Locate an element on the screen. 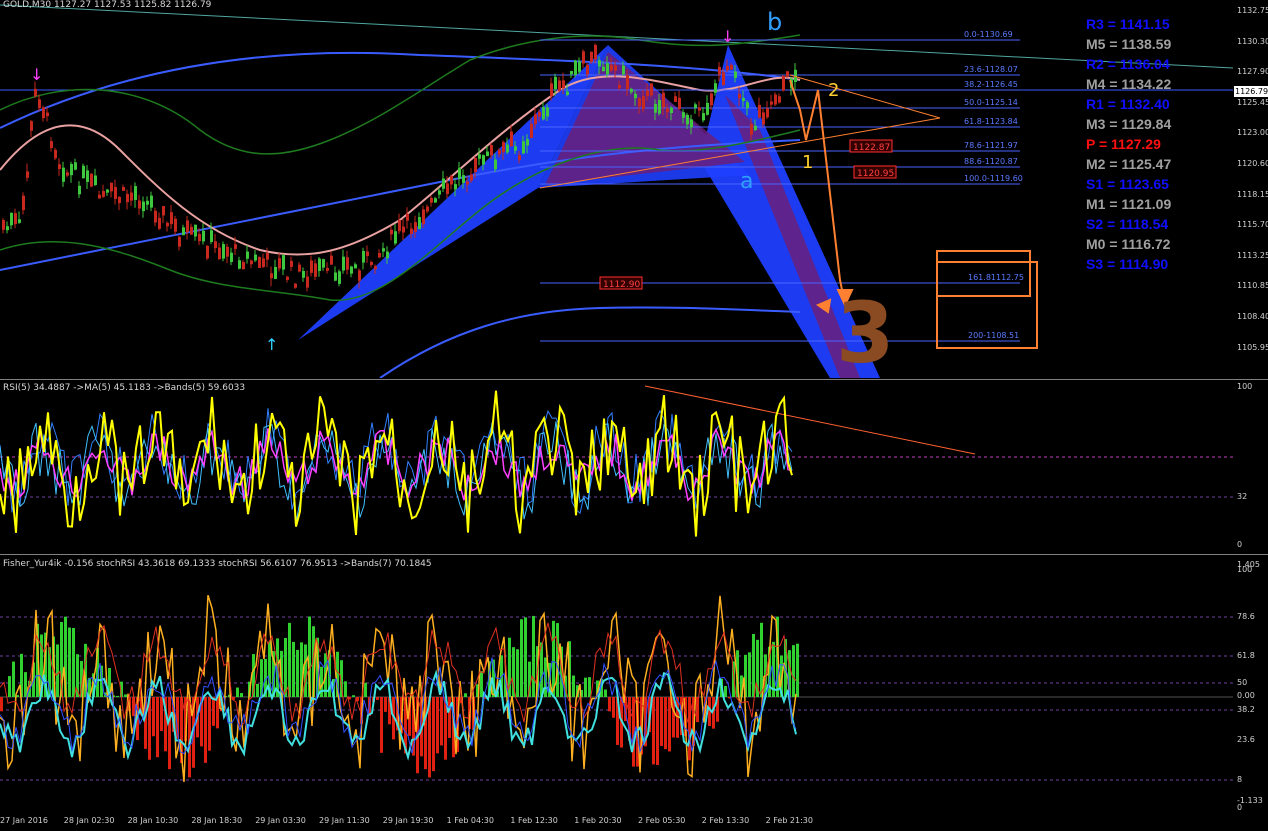 The image size is (1268, 831). label-a: a is located at coordinates (746, 181).